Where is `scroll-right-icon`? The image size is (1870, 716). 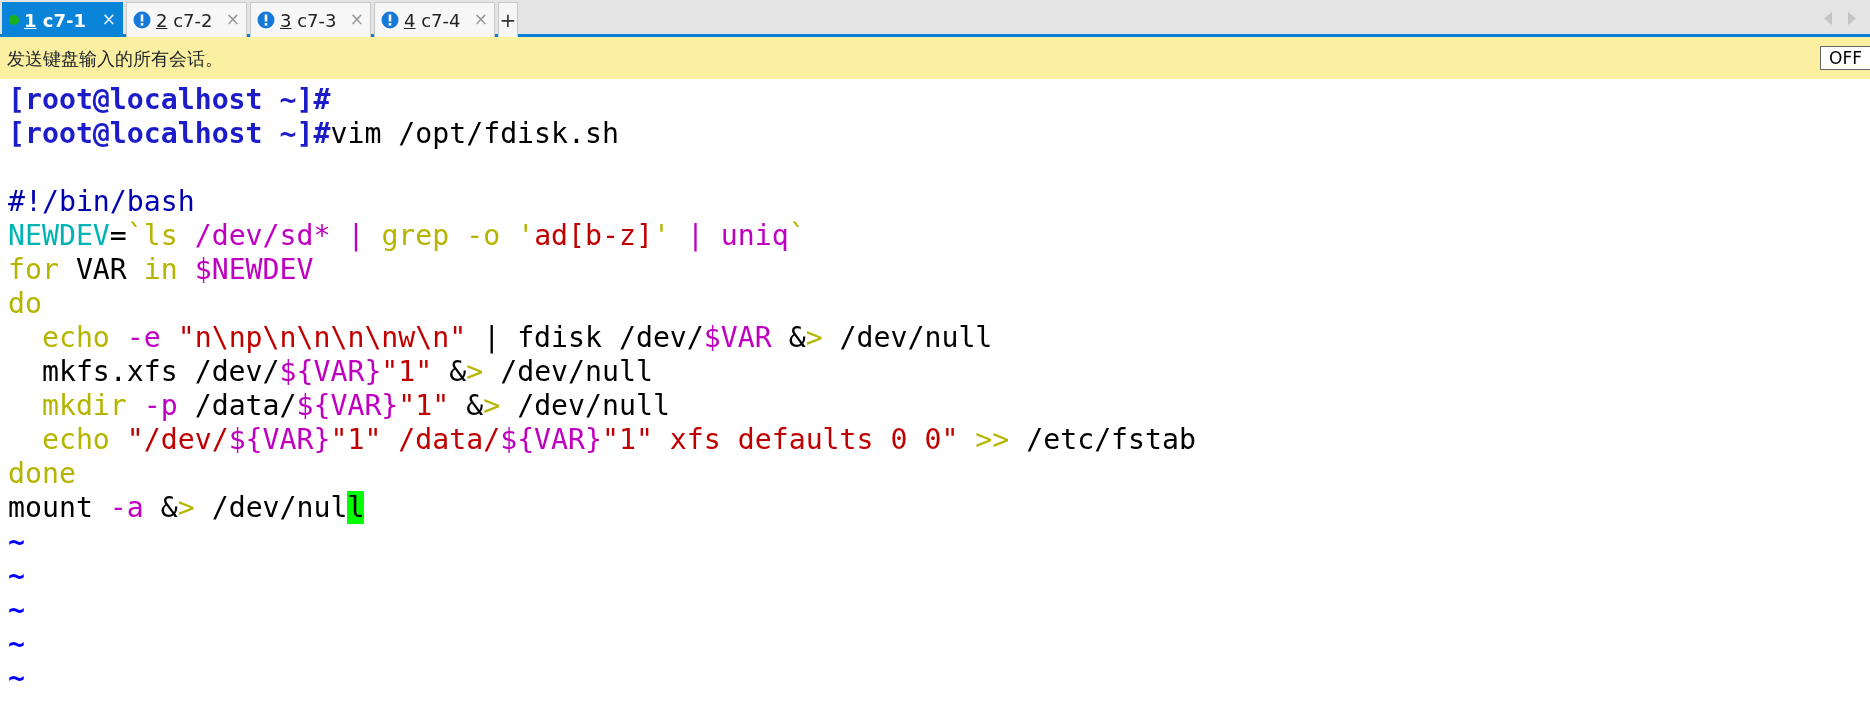
scroll-right-icon is located at coordinates (1852, 18).